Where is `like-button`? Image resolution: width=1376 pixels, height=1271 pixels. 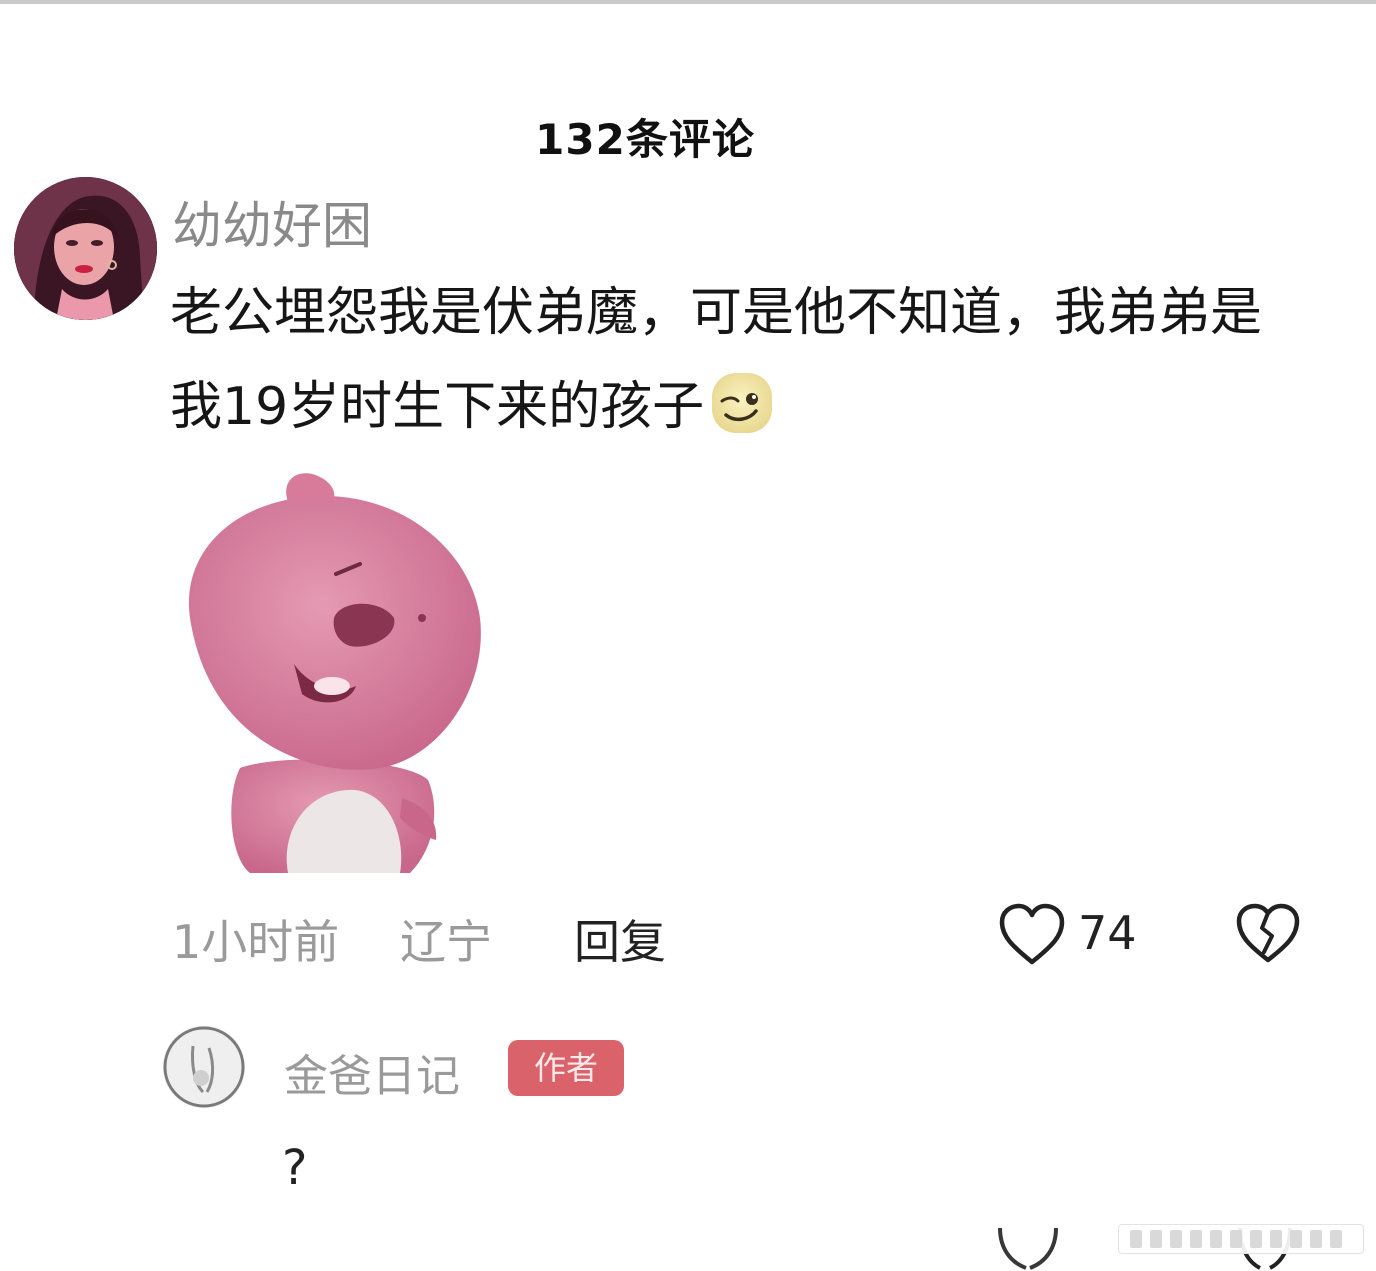 like-button is located at coordinates (1032, 936).